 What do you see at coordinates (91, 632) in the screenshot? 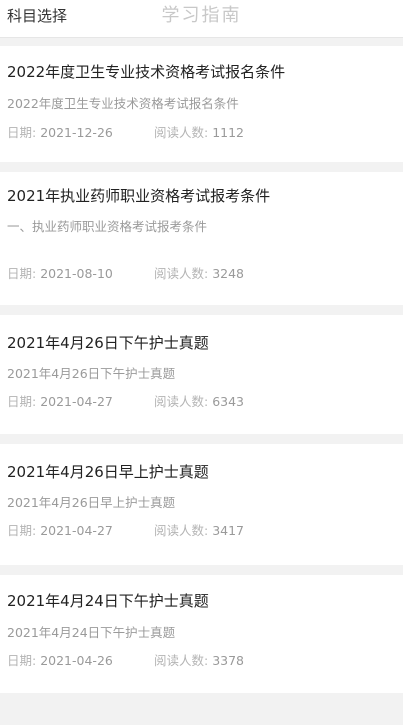
I see `article-summary: 2021年4月24日下午护士真题` at bounding box center [91, 632].